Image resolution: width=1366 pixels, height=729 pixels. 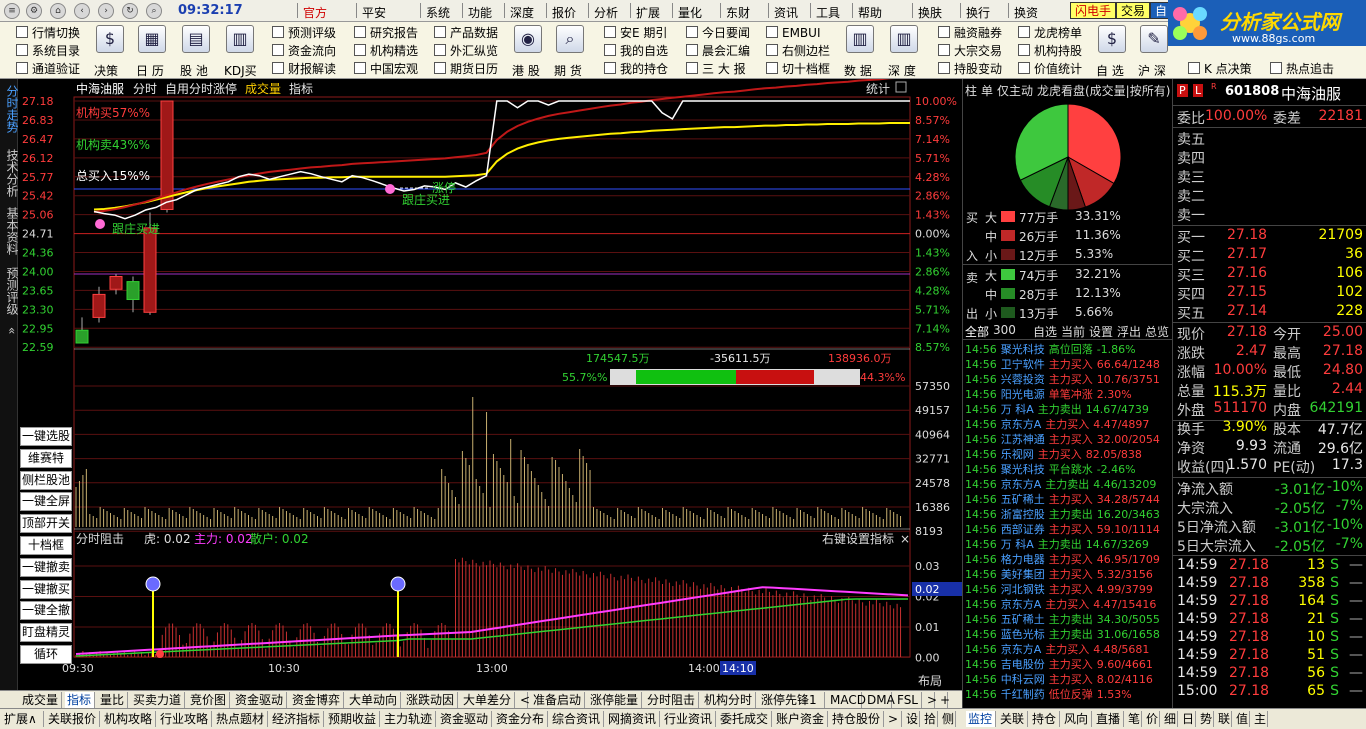 I want to click on toolbar-check-6: 研究报告, so click(x=386, y=33).